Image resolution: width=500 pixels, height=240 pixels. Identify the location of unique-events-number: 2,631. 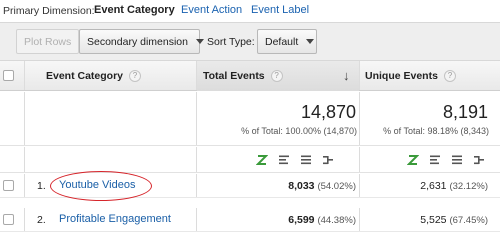
(433, 186).